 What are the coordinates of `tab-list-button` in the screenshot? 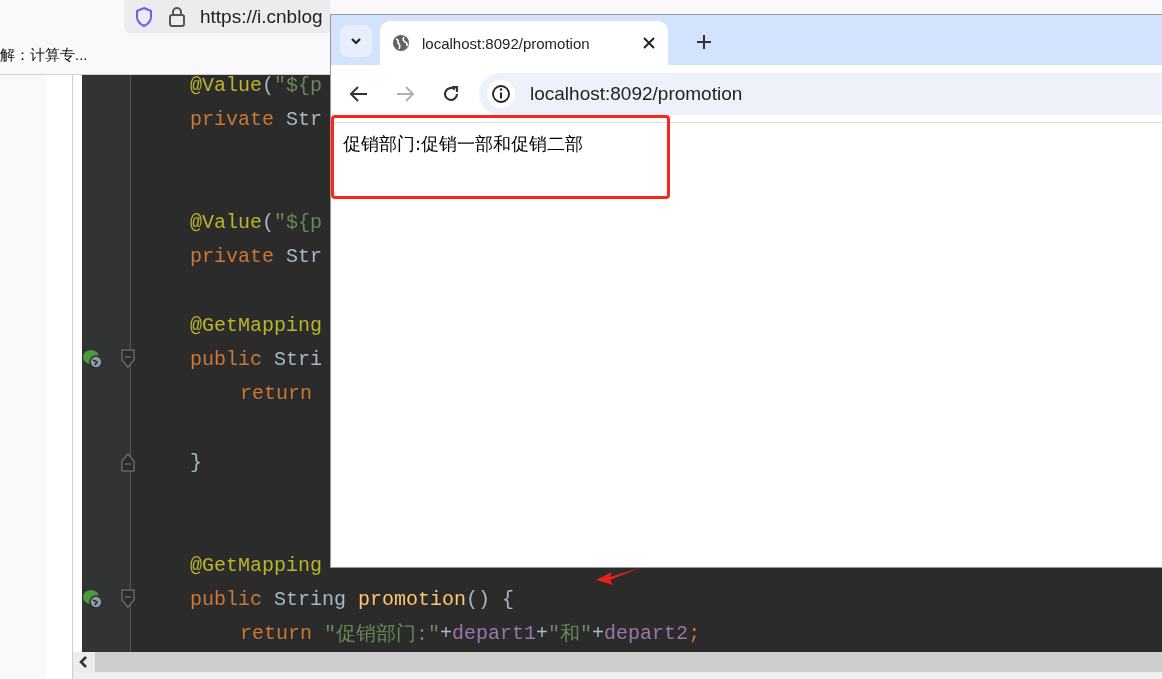 It's located at (356, 41).